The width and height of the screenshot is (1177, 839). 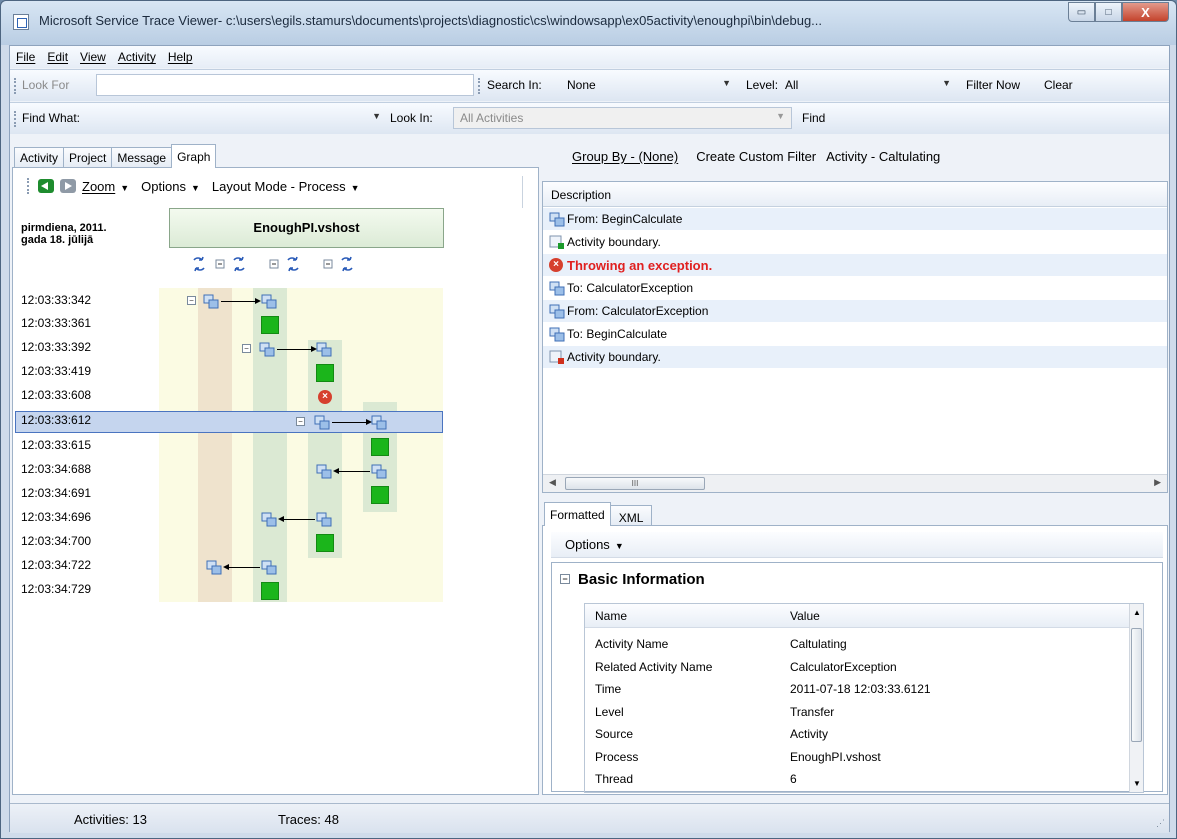 What do you see at coordinates (813, 118) in the screenshot?
I see `find-button: Find` at bounding box center [813, 118].